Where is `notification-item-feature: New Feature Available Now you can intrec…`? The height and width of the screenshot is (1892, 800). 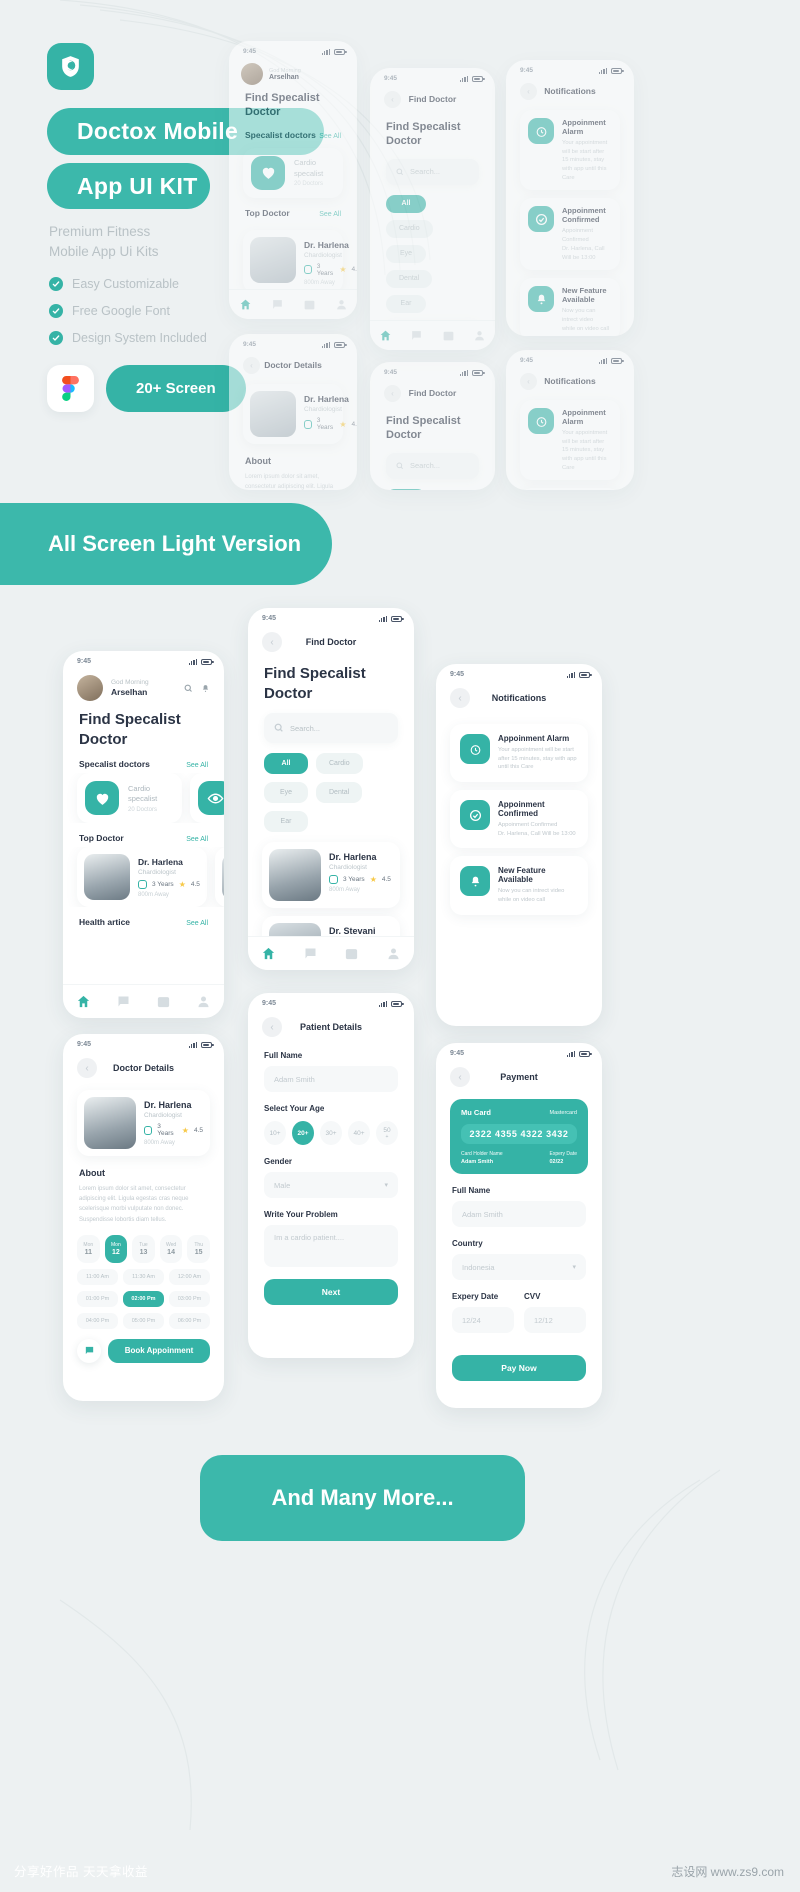
notification-item-feature: New Feature Available Now you can intrec… is located at coordinates (519, 885).